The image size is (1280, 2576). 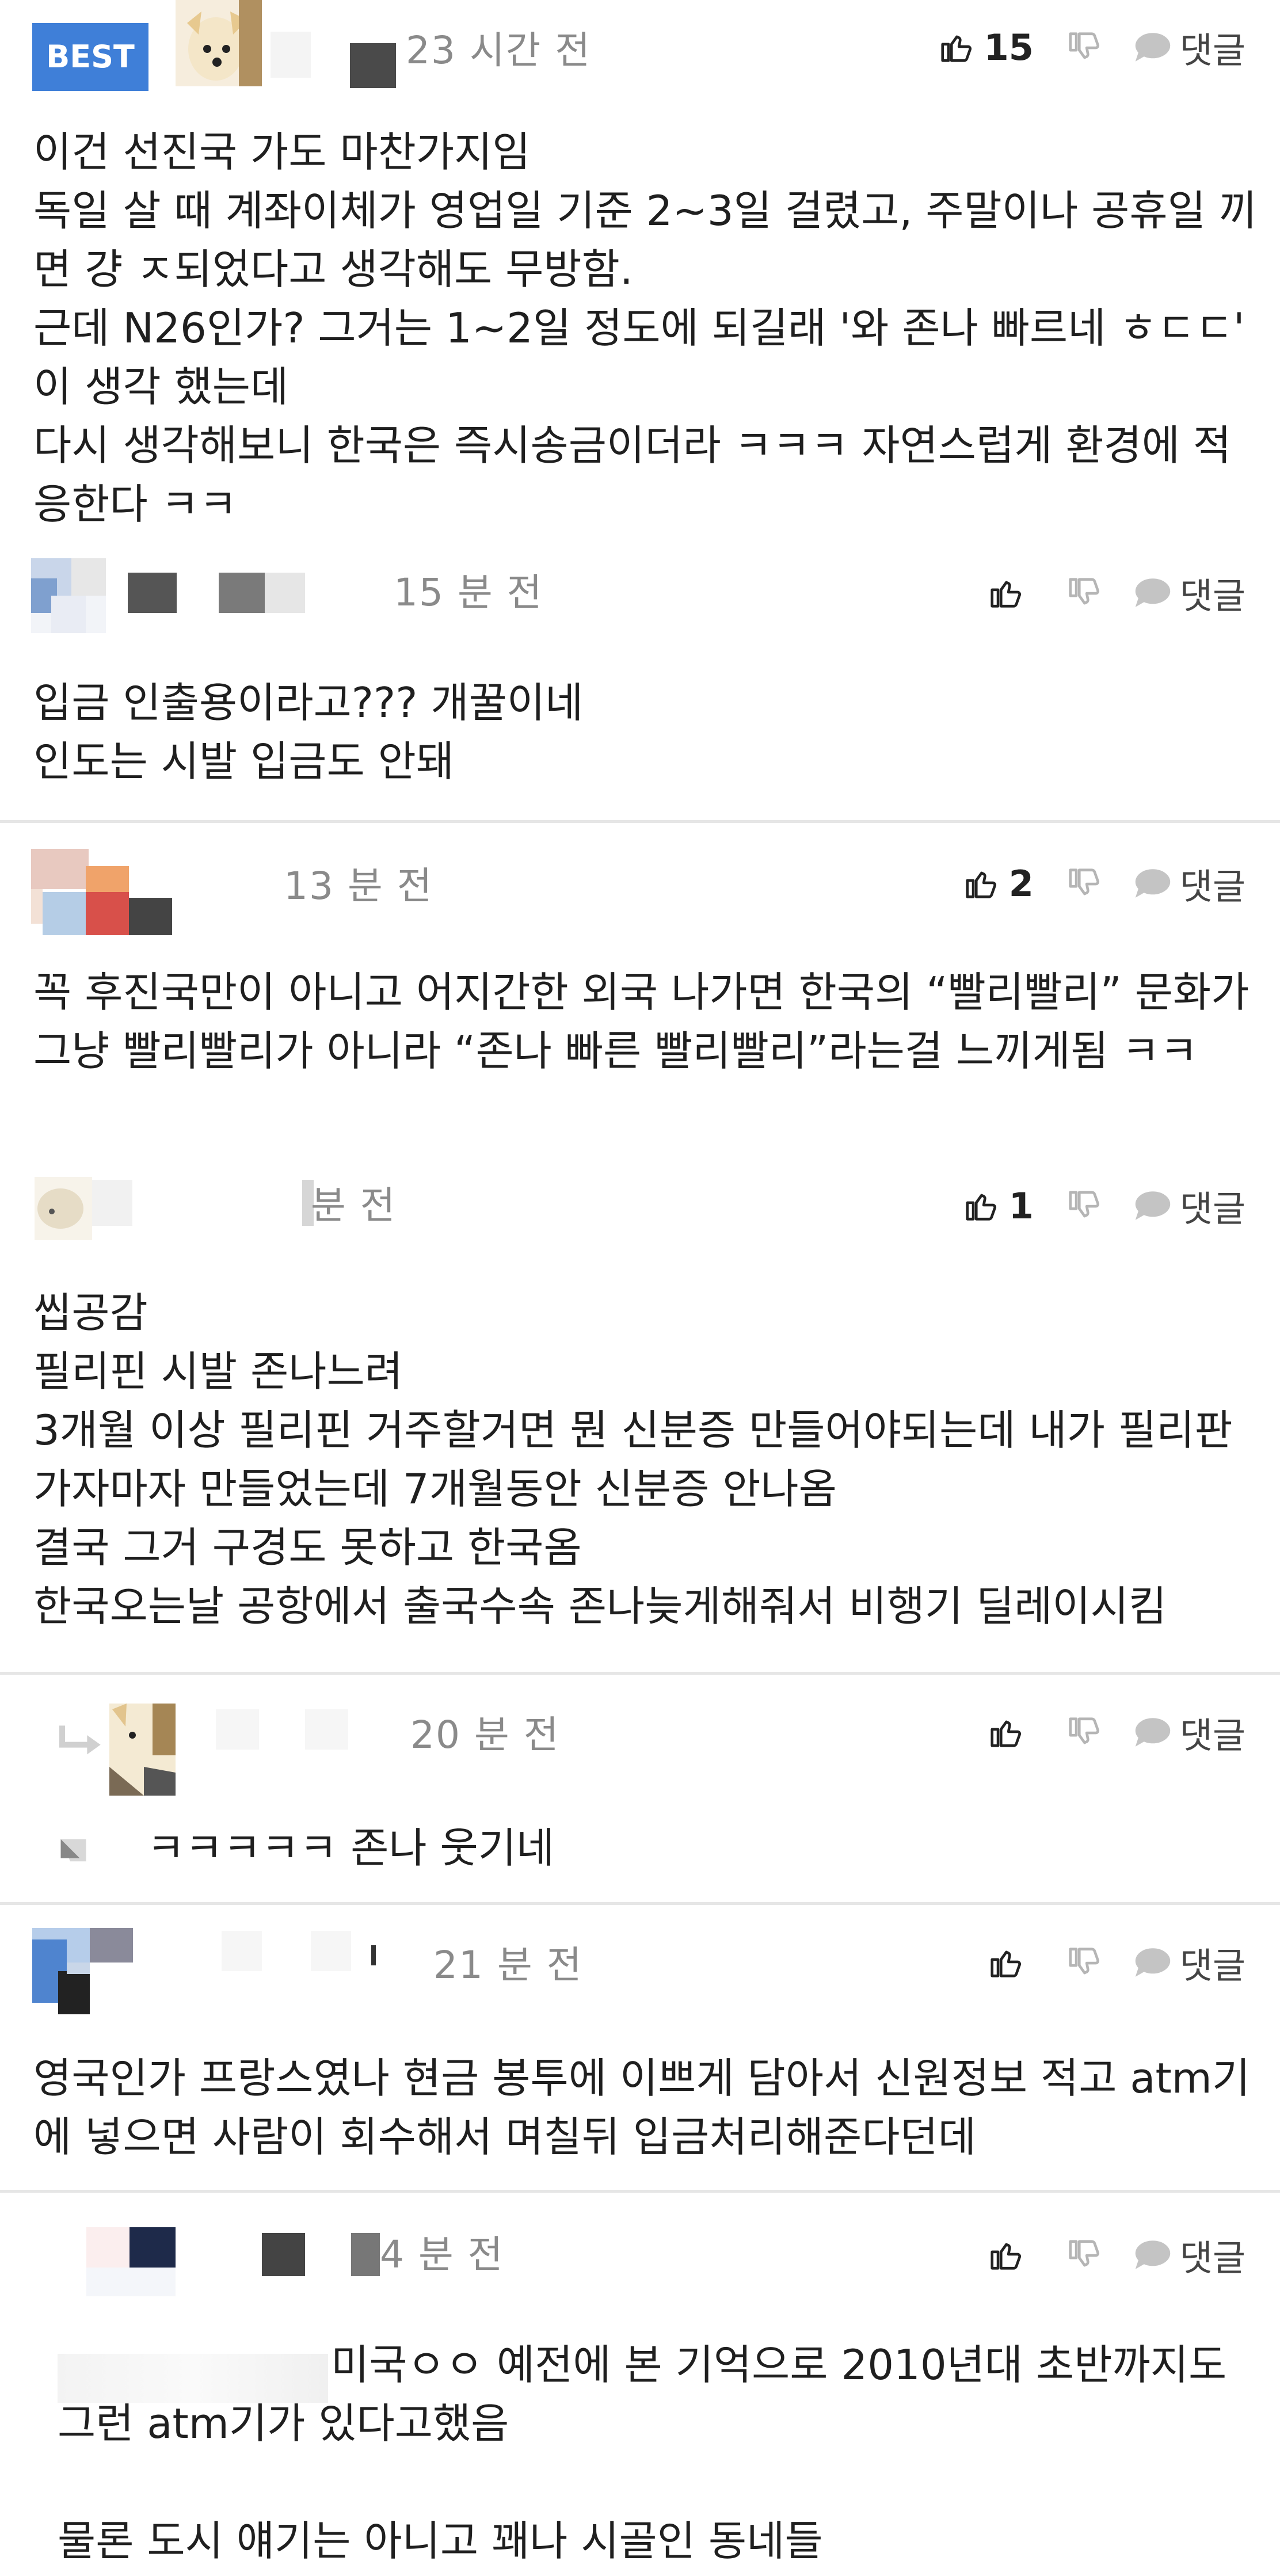 What do you see at coordinates (308, 732) in the screenshot?
I see `comment-text: 입금 인출용이라고??? 개꿀이네 인도는 시발 입금도 안돼` at bounding box center [308, 732].